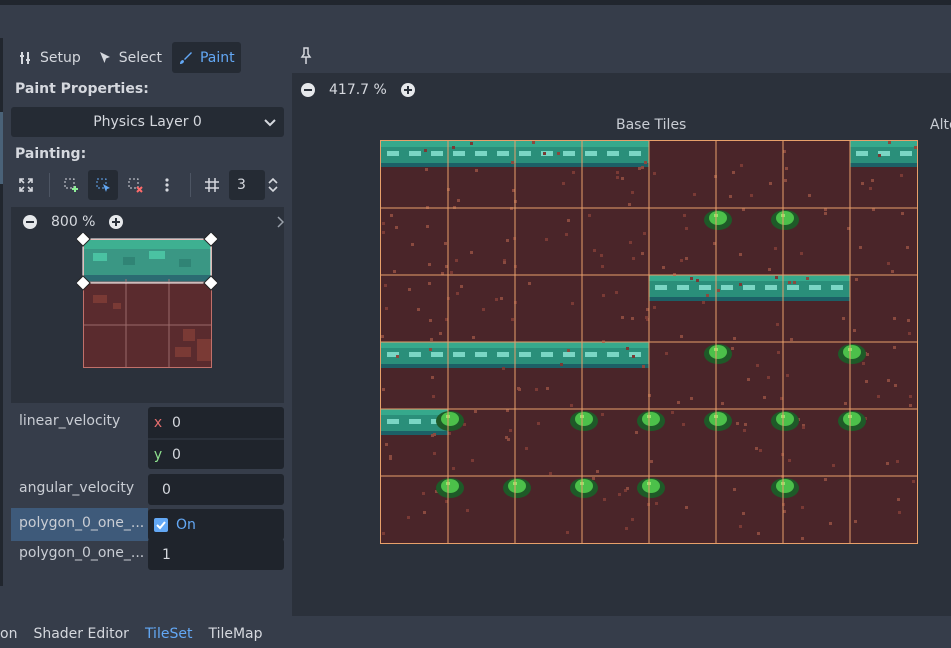 The image size is (951, 648). I want to click on physics-layer-value: Physics Layer 0, so click(147, 122).